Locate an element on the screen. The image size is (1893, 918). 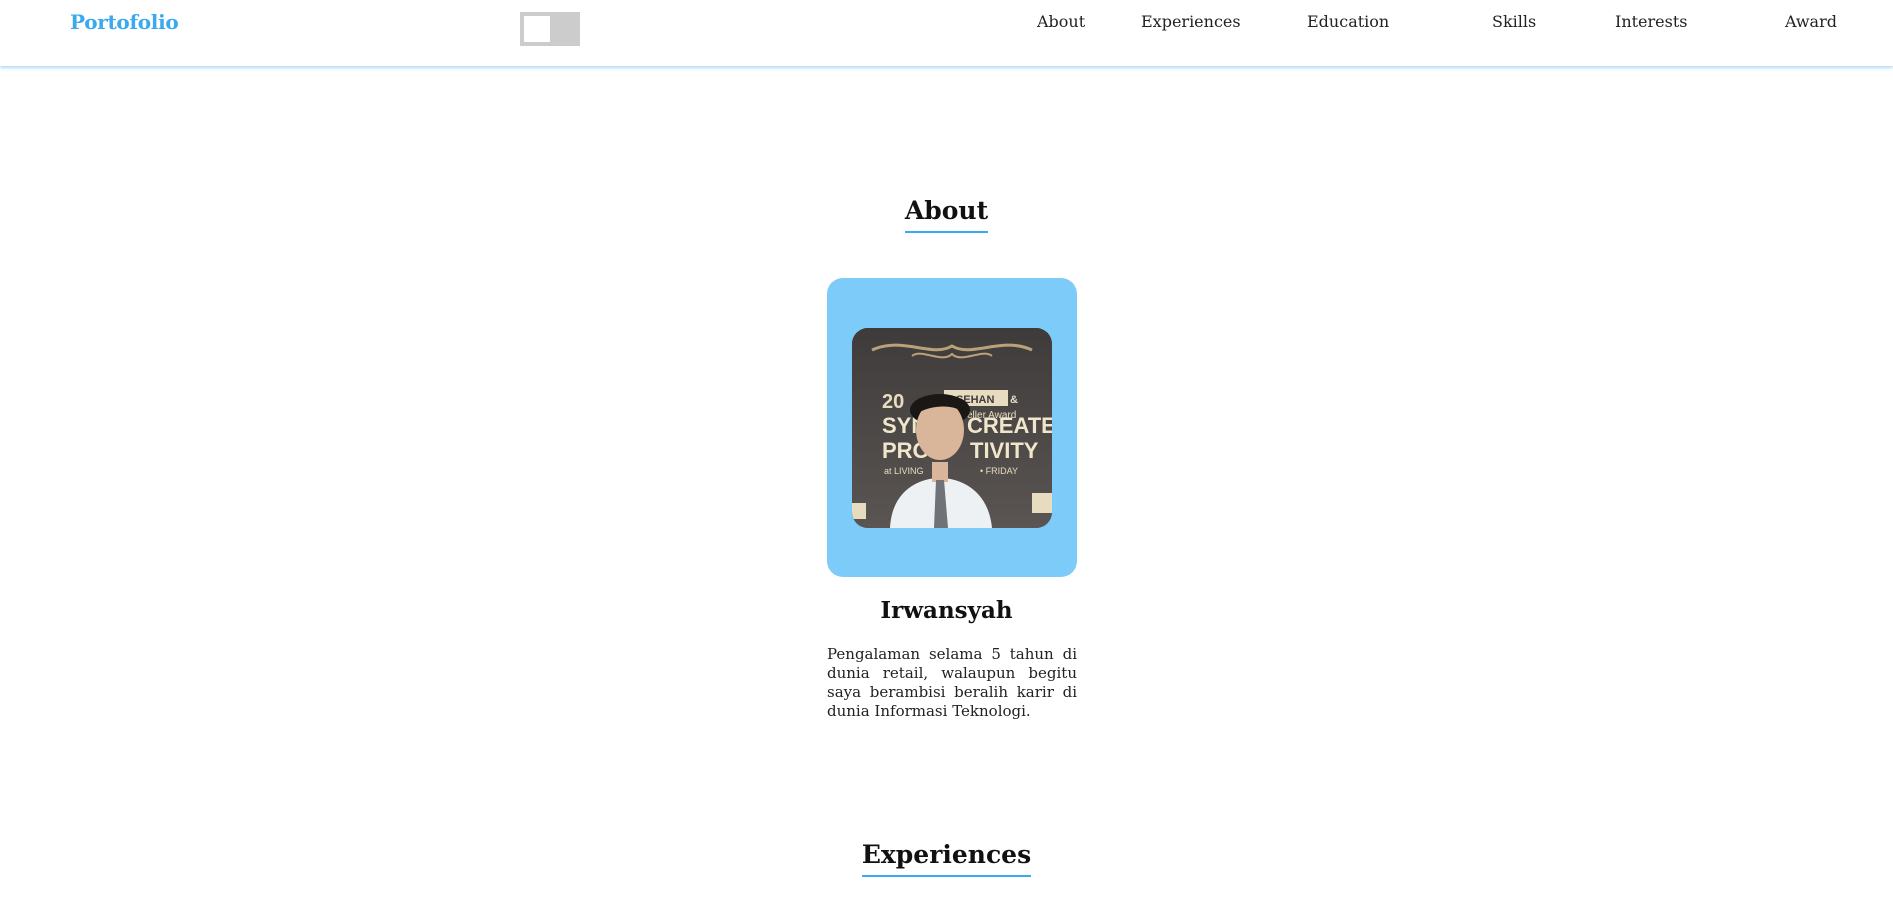
nav-link-education: Education is located at coordinates (1348, 21).